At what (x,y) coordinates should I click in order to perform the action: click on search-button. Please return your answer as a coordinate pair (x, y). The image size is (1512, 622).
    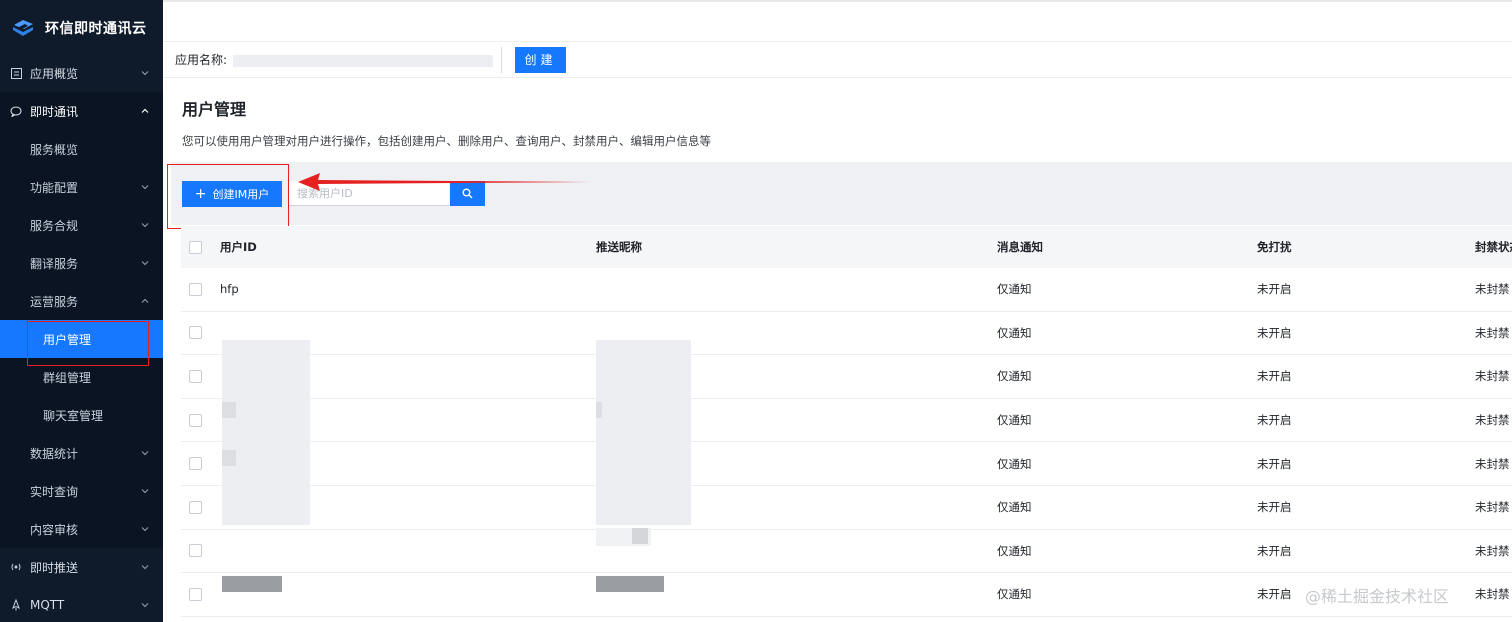
    Looking at the image, I should click on (467, 193).